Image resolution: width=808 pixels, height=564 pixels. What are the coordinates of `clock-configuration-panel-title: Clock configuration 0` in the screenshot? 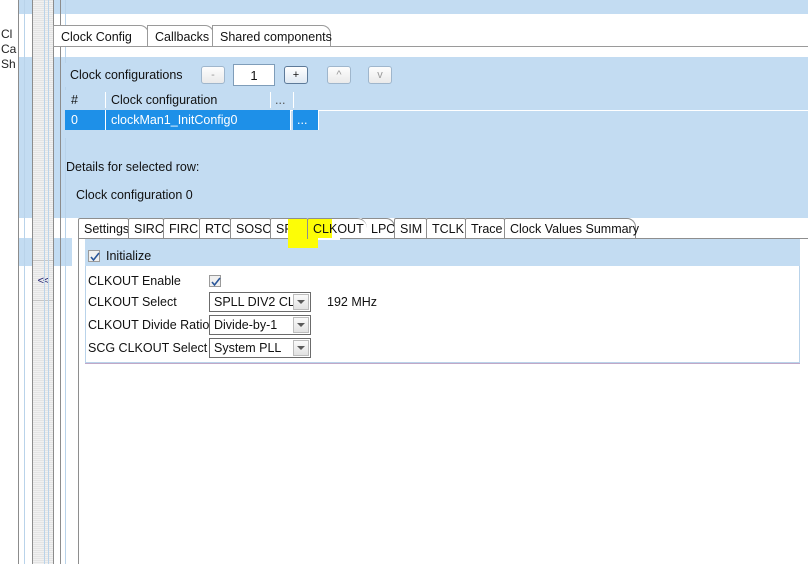 It's located at (134, 195).